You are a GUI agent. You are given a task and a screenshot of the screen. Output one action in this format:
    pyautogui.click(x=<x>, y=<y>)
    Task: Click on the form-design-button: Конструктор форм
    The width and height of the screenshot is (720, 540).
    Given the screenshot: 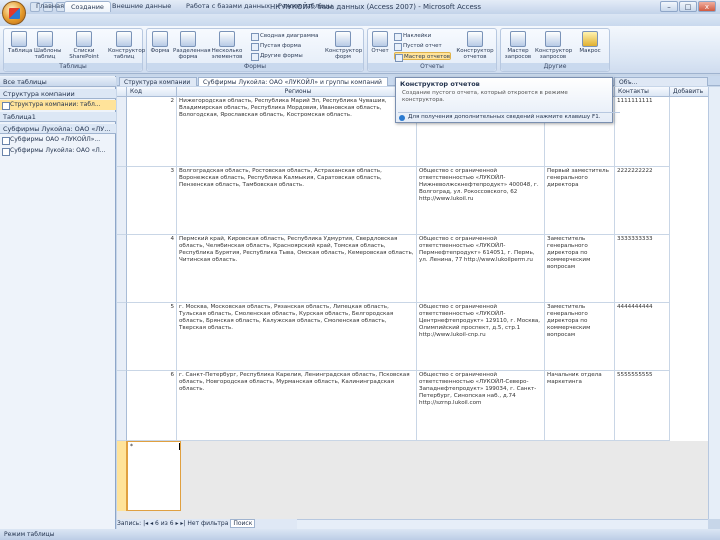 What is the action you would take?
    pyautogui.click(x=343, y=45)
    